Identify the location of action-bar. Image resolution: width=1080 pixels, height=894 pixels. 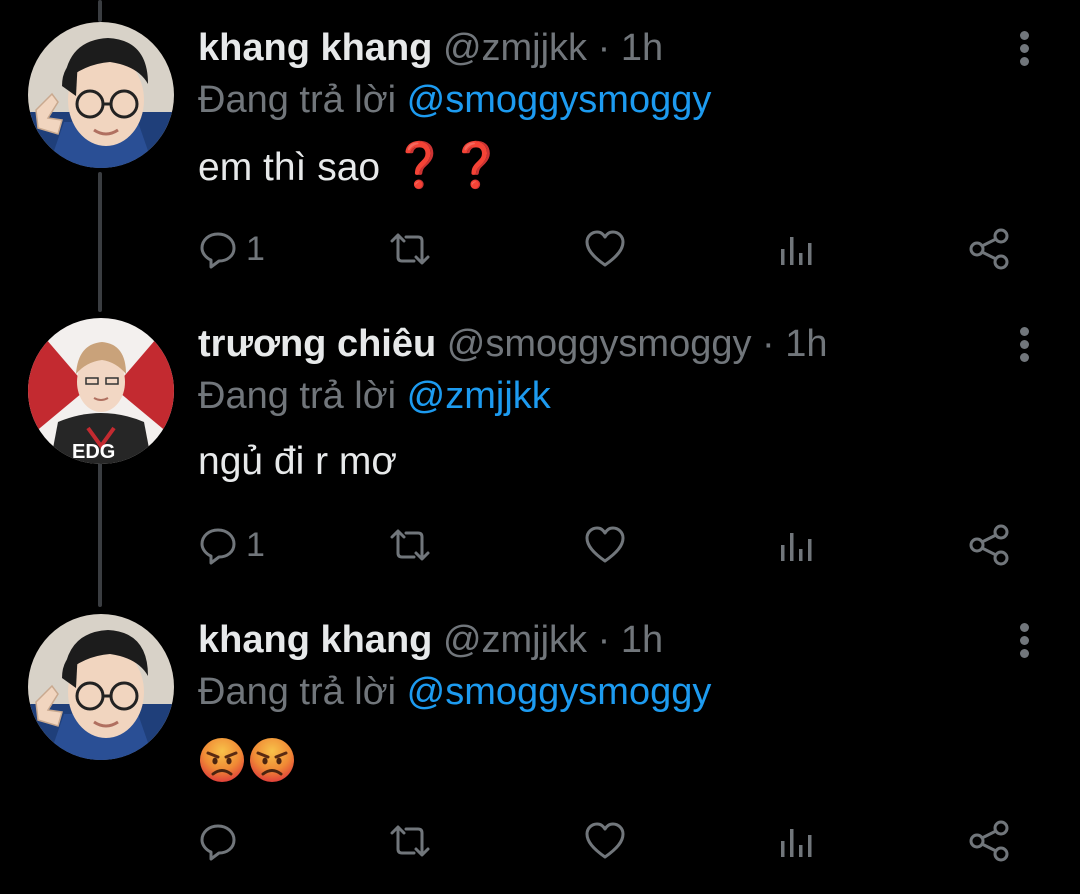
(608, 841).